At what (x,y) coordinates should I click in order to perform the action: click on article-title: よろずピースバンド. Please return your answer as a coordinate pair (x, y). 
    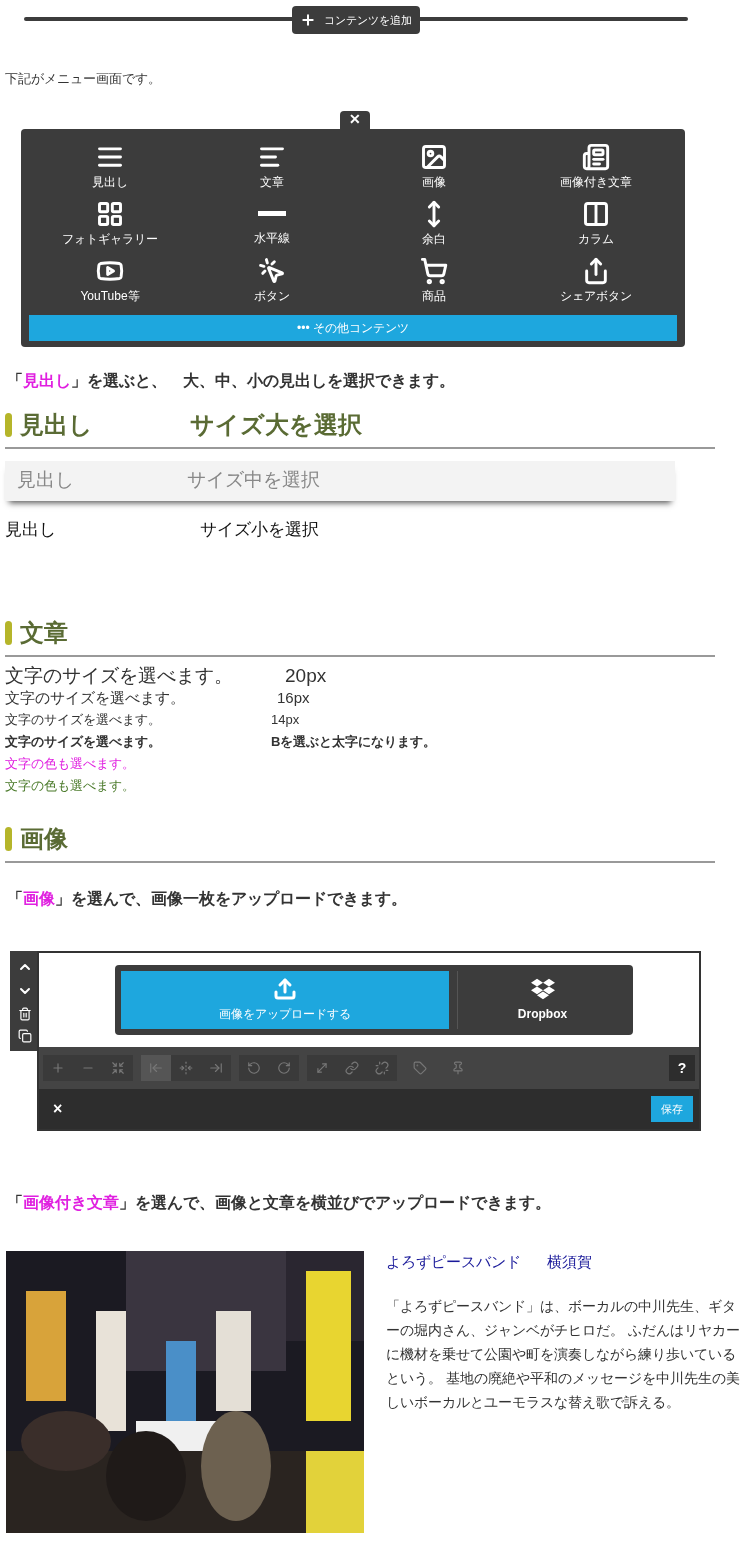
    Looking at the image, I should click on (453, 1262).